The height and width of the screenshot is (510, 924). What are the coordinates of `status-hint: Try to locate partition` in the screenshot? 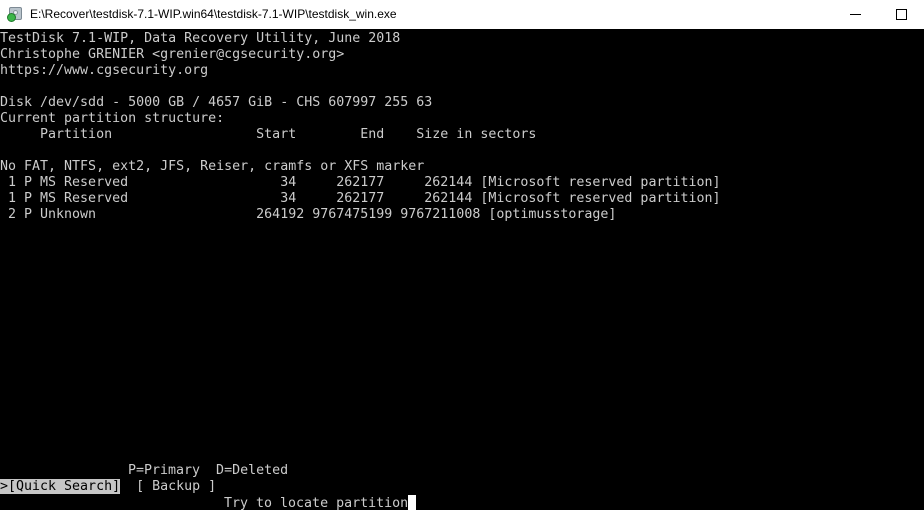 It's located at (320, 502).